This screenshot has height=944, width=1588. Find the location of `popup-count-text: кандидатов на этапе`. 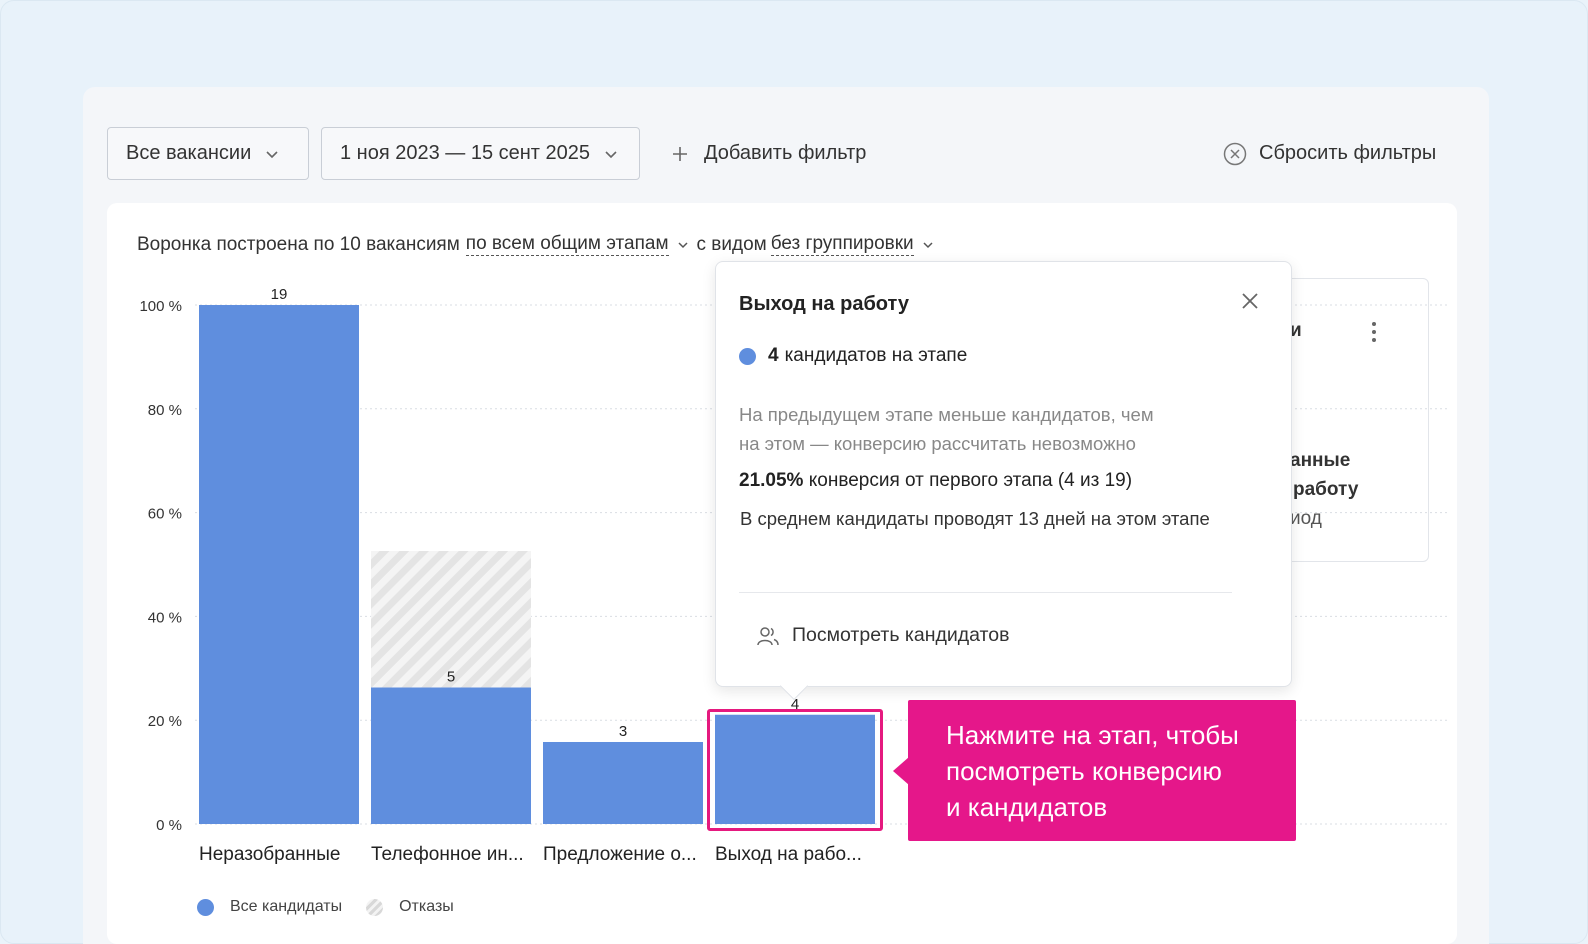

popup-count-text: кандидатов на этапе is located at coordinates (876, 355).